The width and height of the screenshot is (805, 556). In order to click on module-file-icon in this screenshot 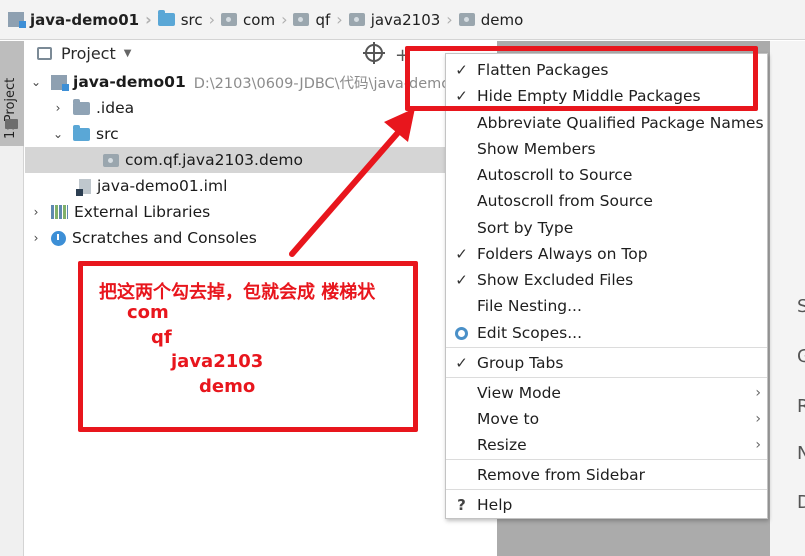, I will do `click(83, 187)`.